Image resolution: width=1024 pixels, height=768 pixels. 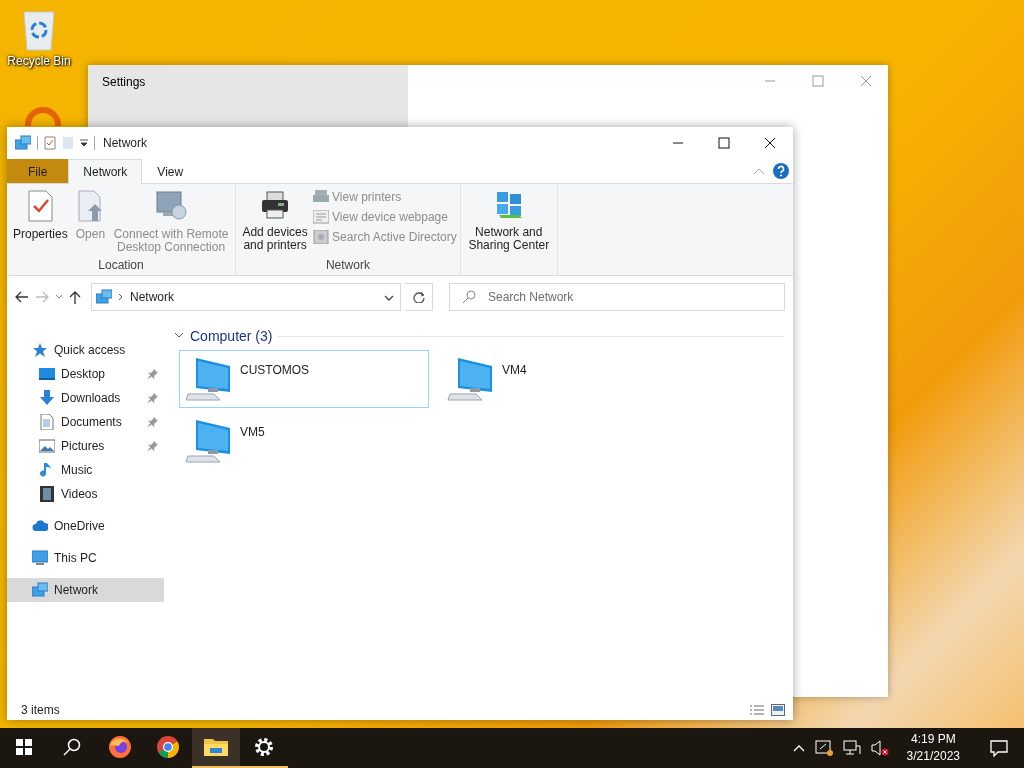 What do you see at coordinates (105, 171) in the screenshot?
I see `ribbon-tab: Network` at bounding box center [105, 171].